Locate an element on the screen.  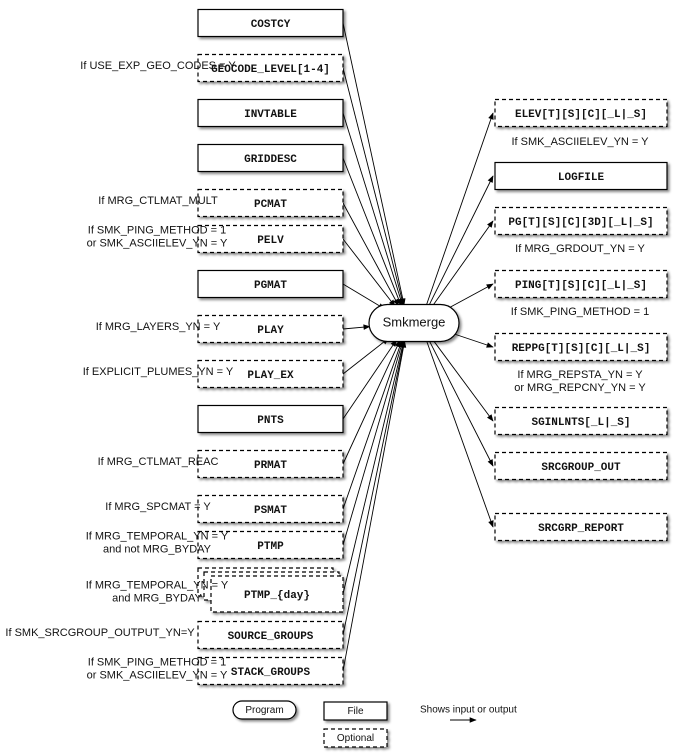
file-label: PG[T][S][C][3D][_L|_S] is located at coordinates (580, 223).